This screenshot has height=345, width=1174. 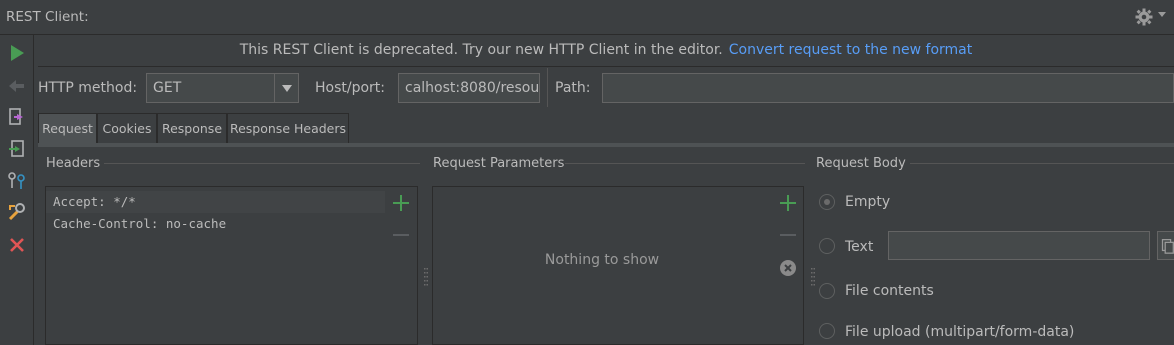 What do you see at coordinates (17, 212) in the screenshot?
I see `wrench-icon` at bounding box center [17, 212].